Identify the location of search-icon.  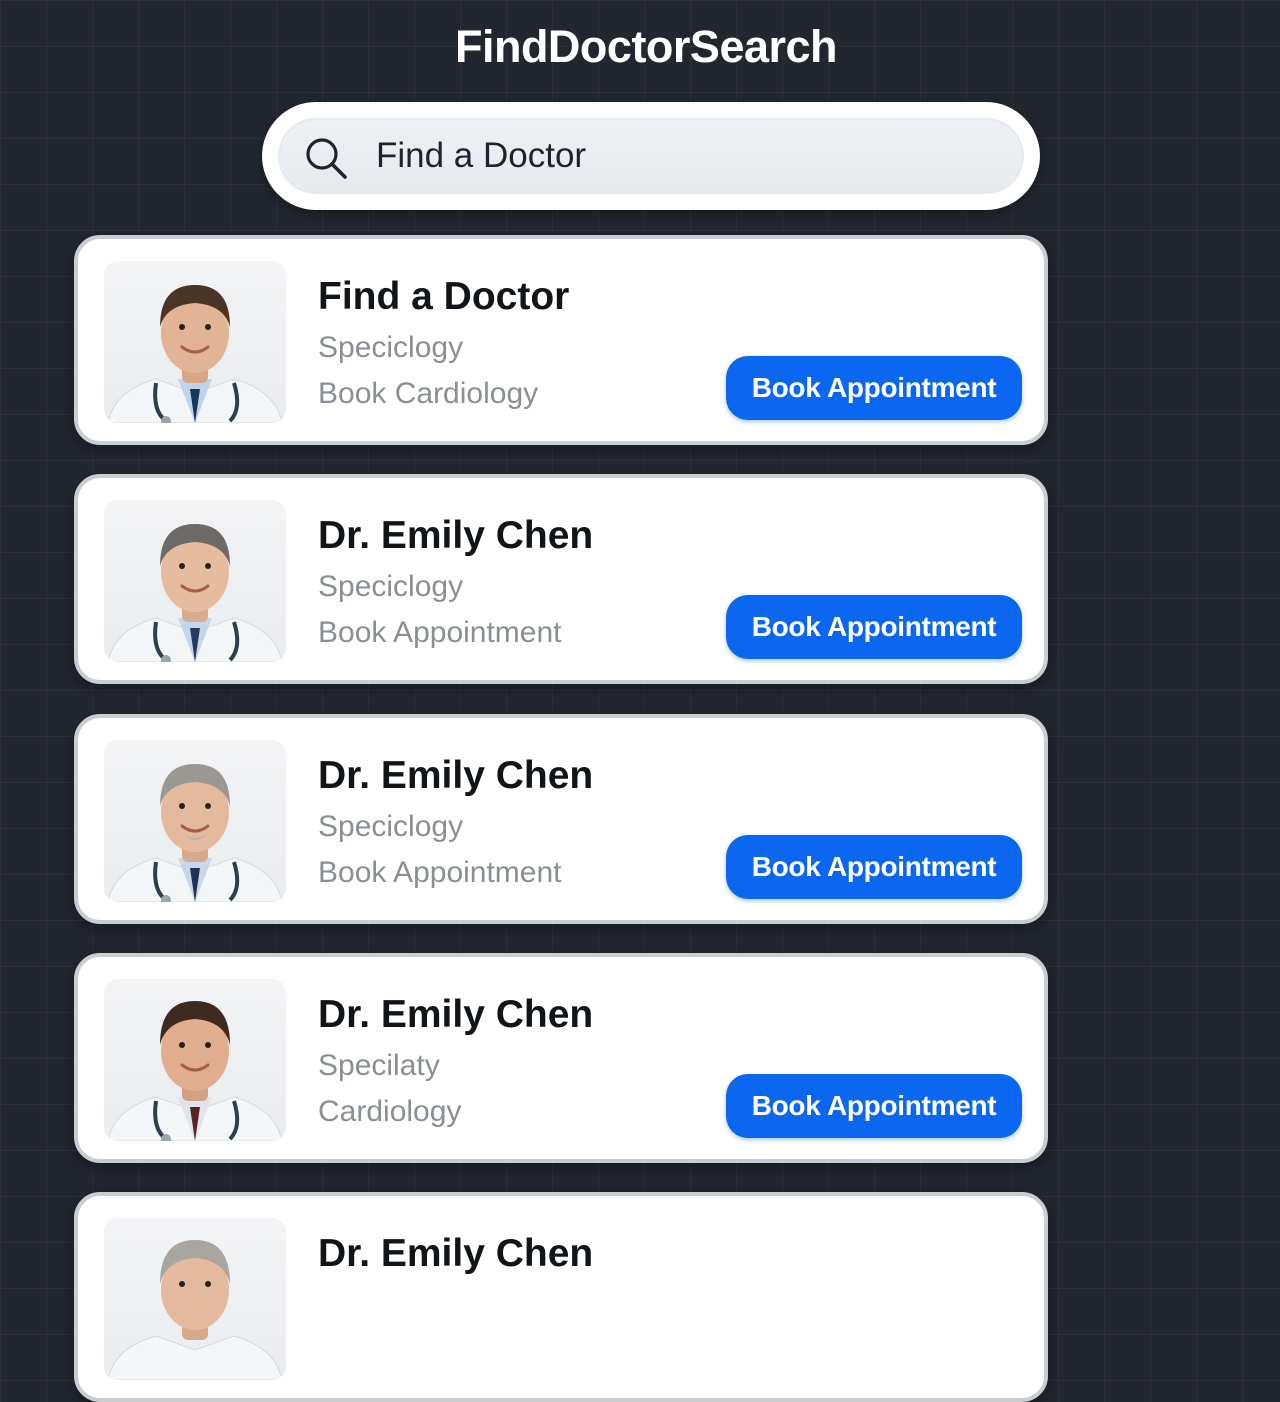
(326, 158).